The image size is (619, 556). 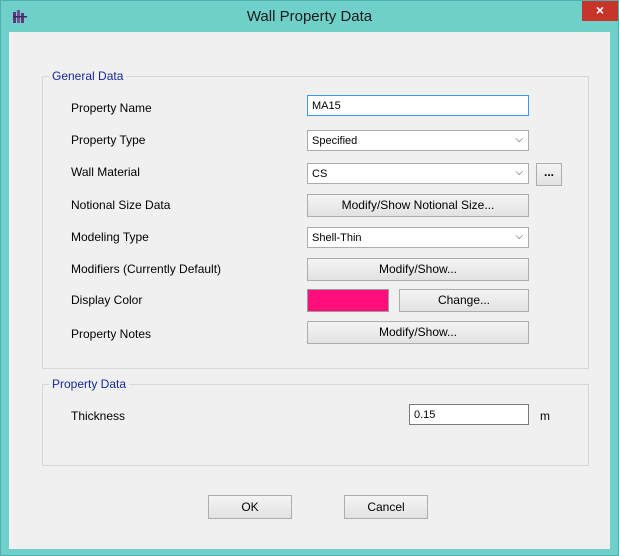 What do you see at coordinates (335, 141) in the screenshot?
I see `property-type-value: Specified` at bounding box center [335, 141].